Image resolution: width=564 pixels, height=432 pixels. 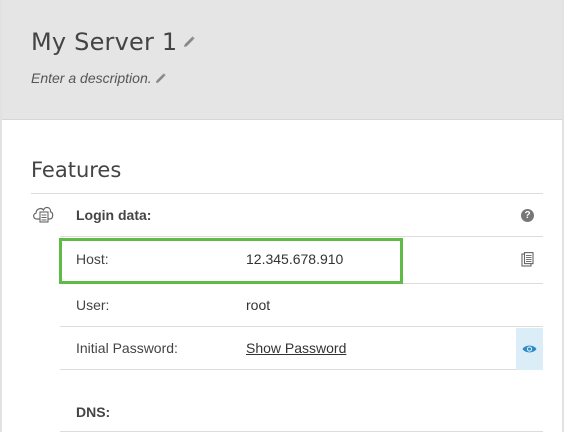 I want to click on show-password-link: Show Password, so click(x=296, y=348).